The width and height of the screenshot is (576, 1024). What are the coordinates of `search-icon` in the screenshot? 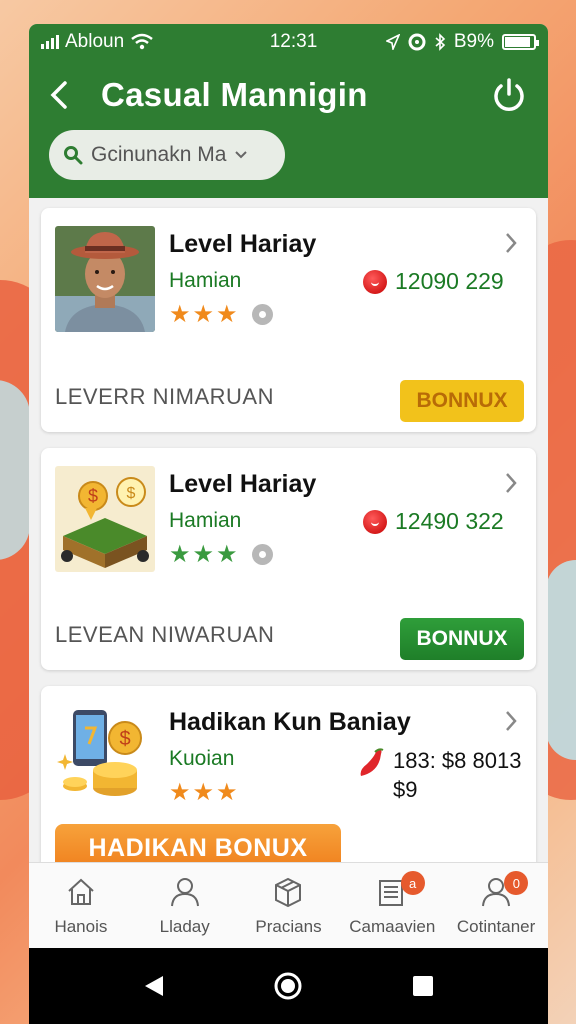 It's located at (73, 155).